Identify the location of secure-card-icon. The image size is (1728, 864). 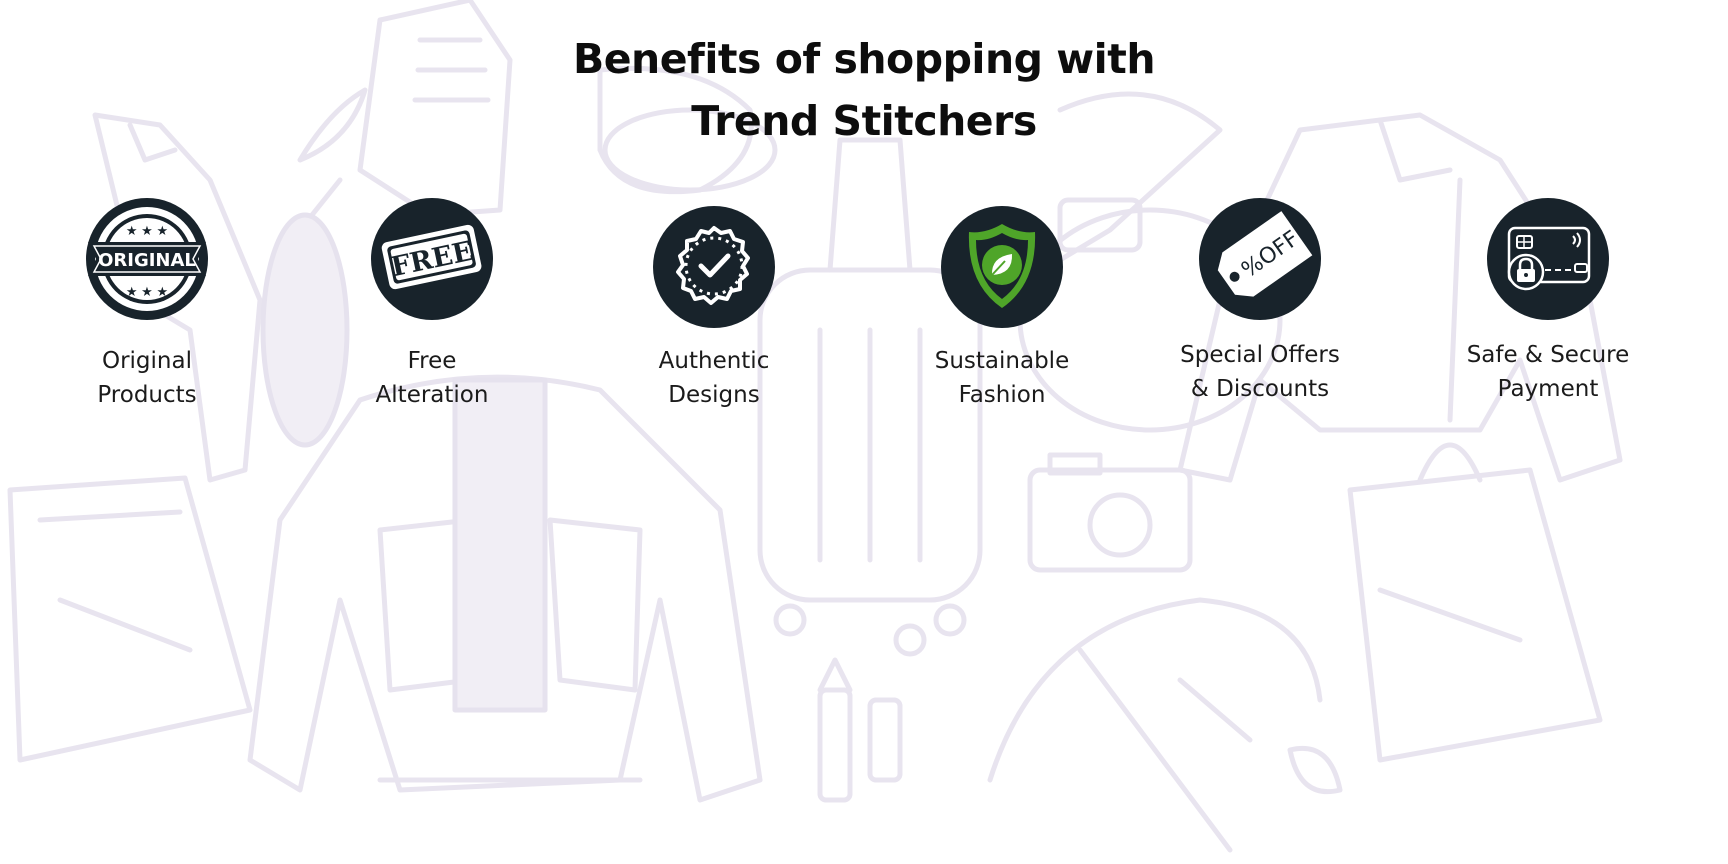
(1548, 259).